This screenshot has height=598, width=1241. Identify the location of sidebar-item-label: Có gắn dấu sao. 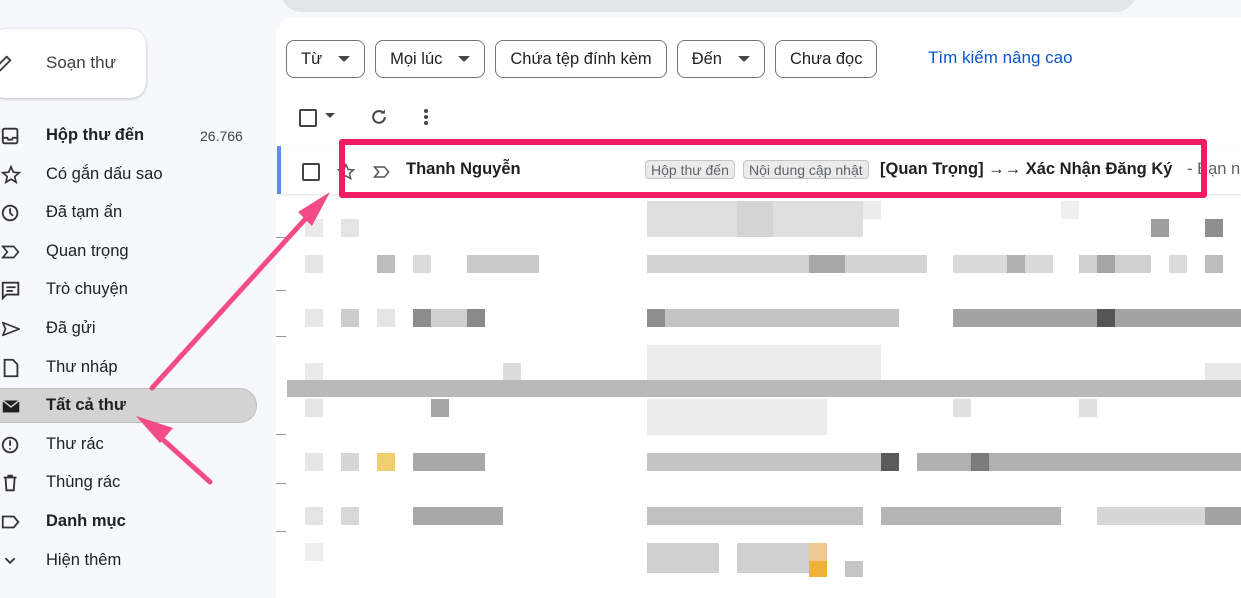
(104, 173).